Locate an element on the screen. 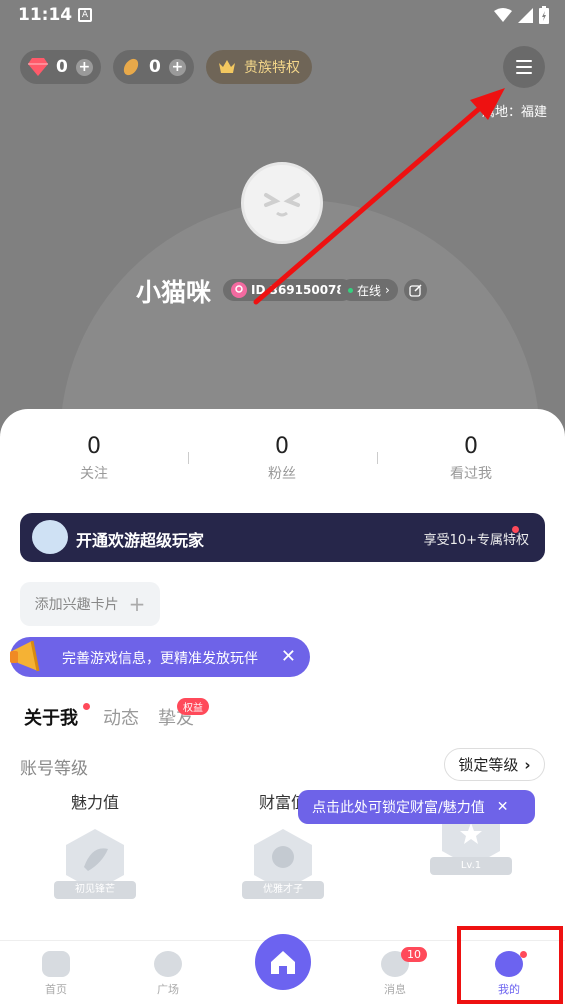  vip-banner: 开通欢游超级玩家 享受10+专属特权 is located at coordinates (282, 537).